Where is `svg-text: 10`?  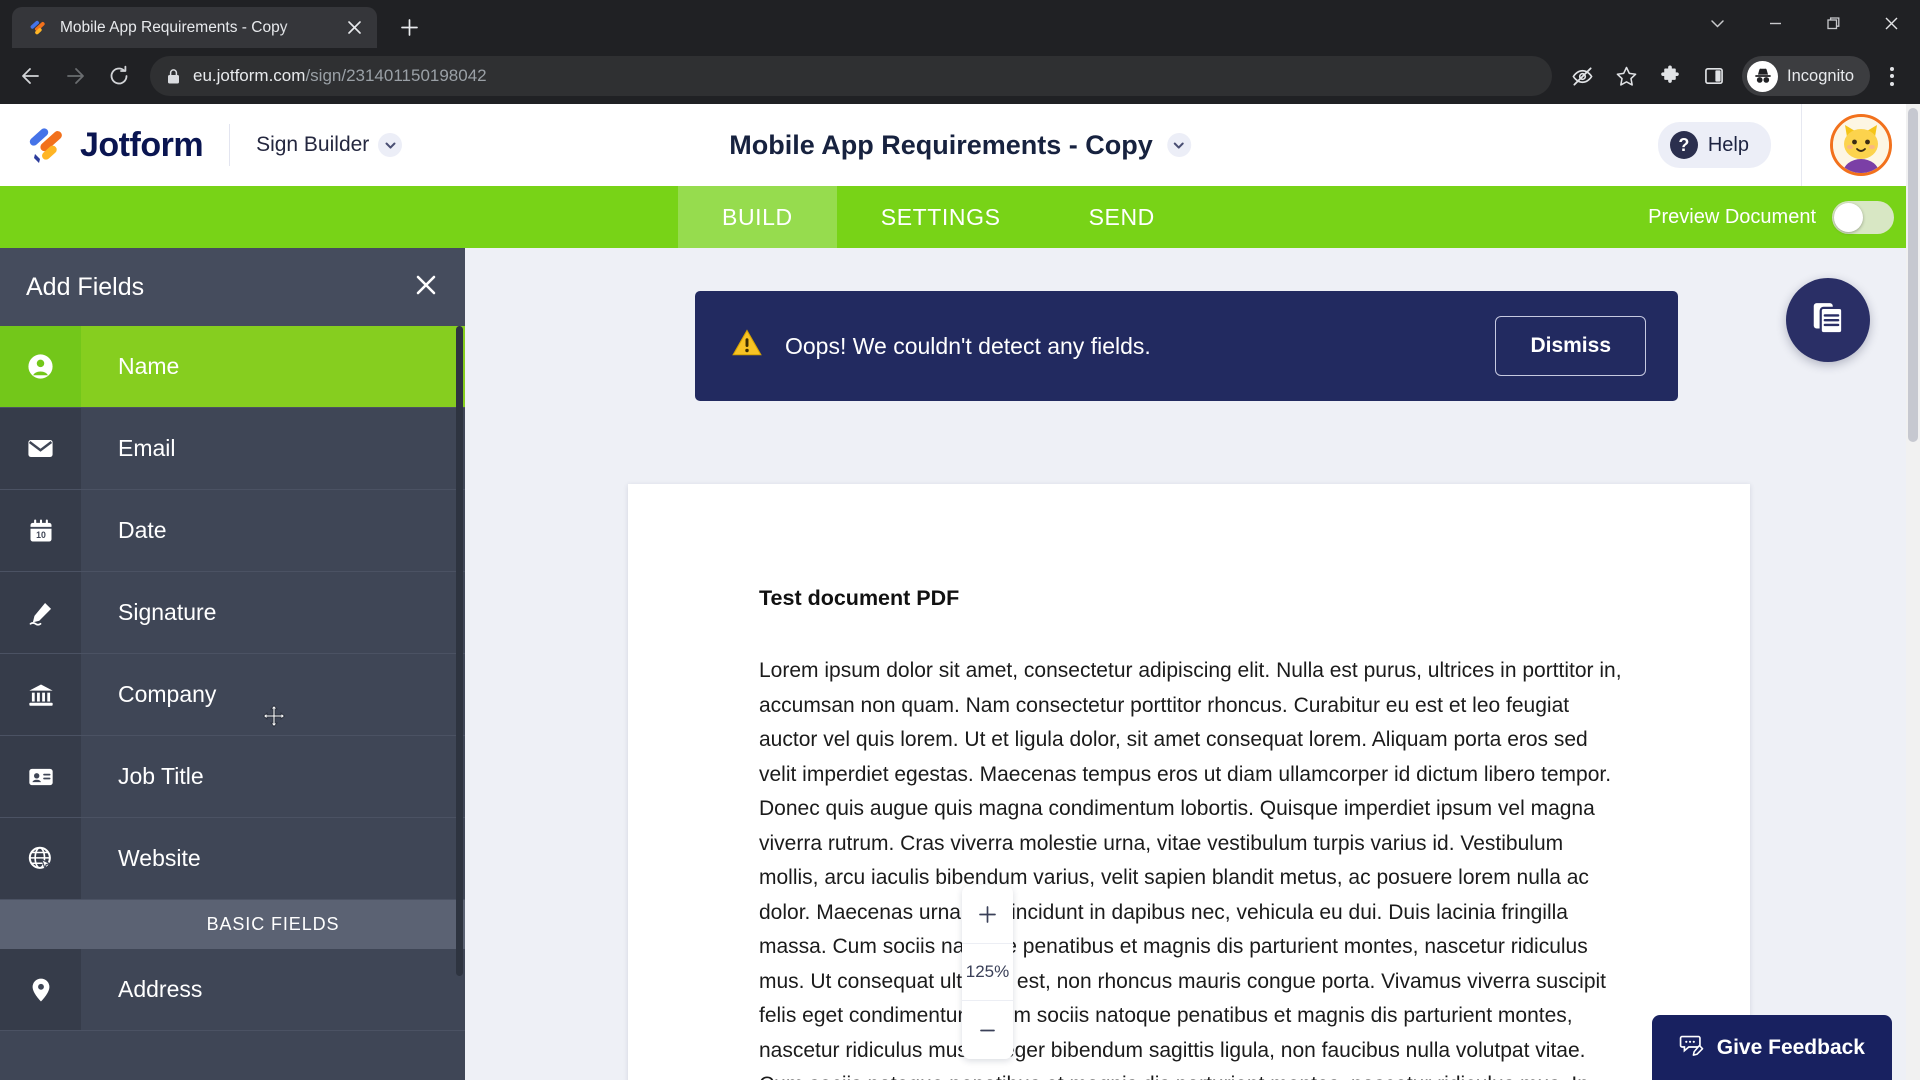
svg-text: 10 is located at coordinates (41, 535).